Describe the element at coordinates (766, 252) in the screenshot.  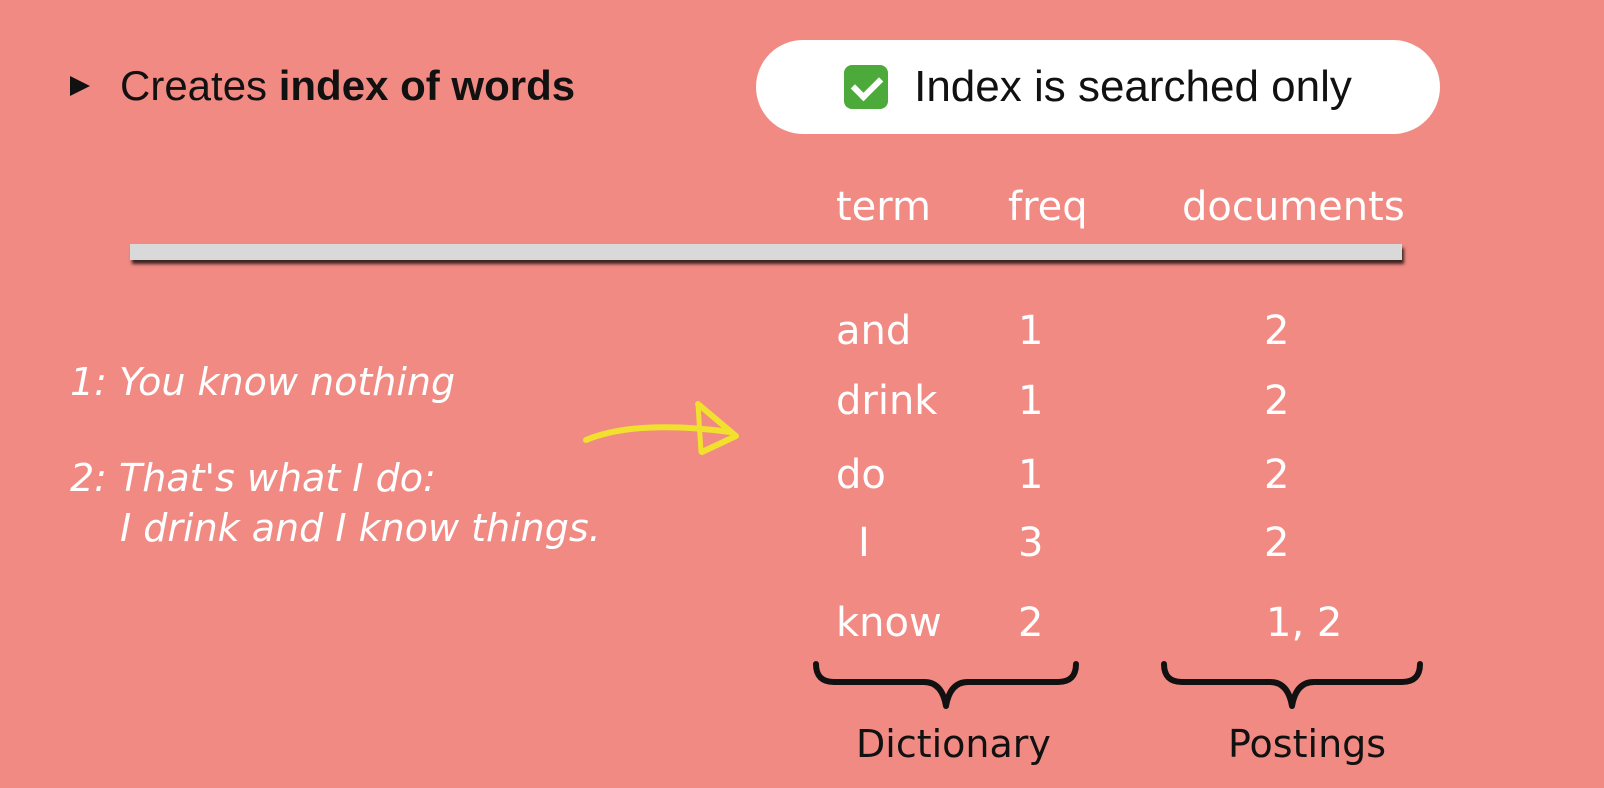
I see `divider-bar` at that location.